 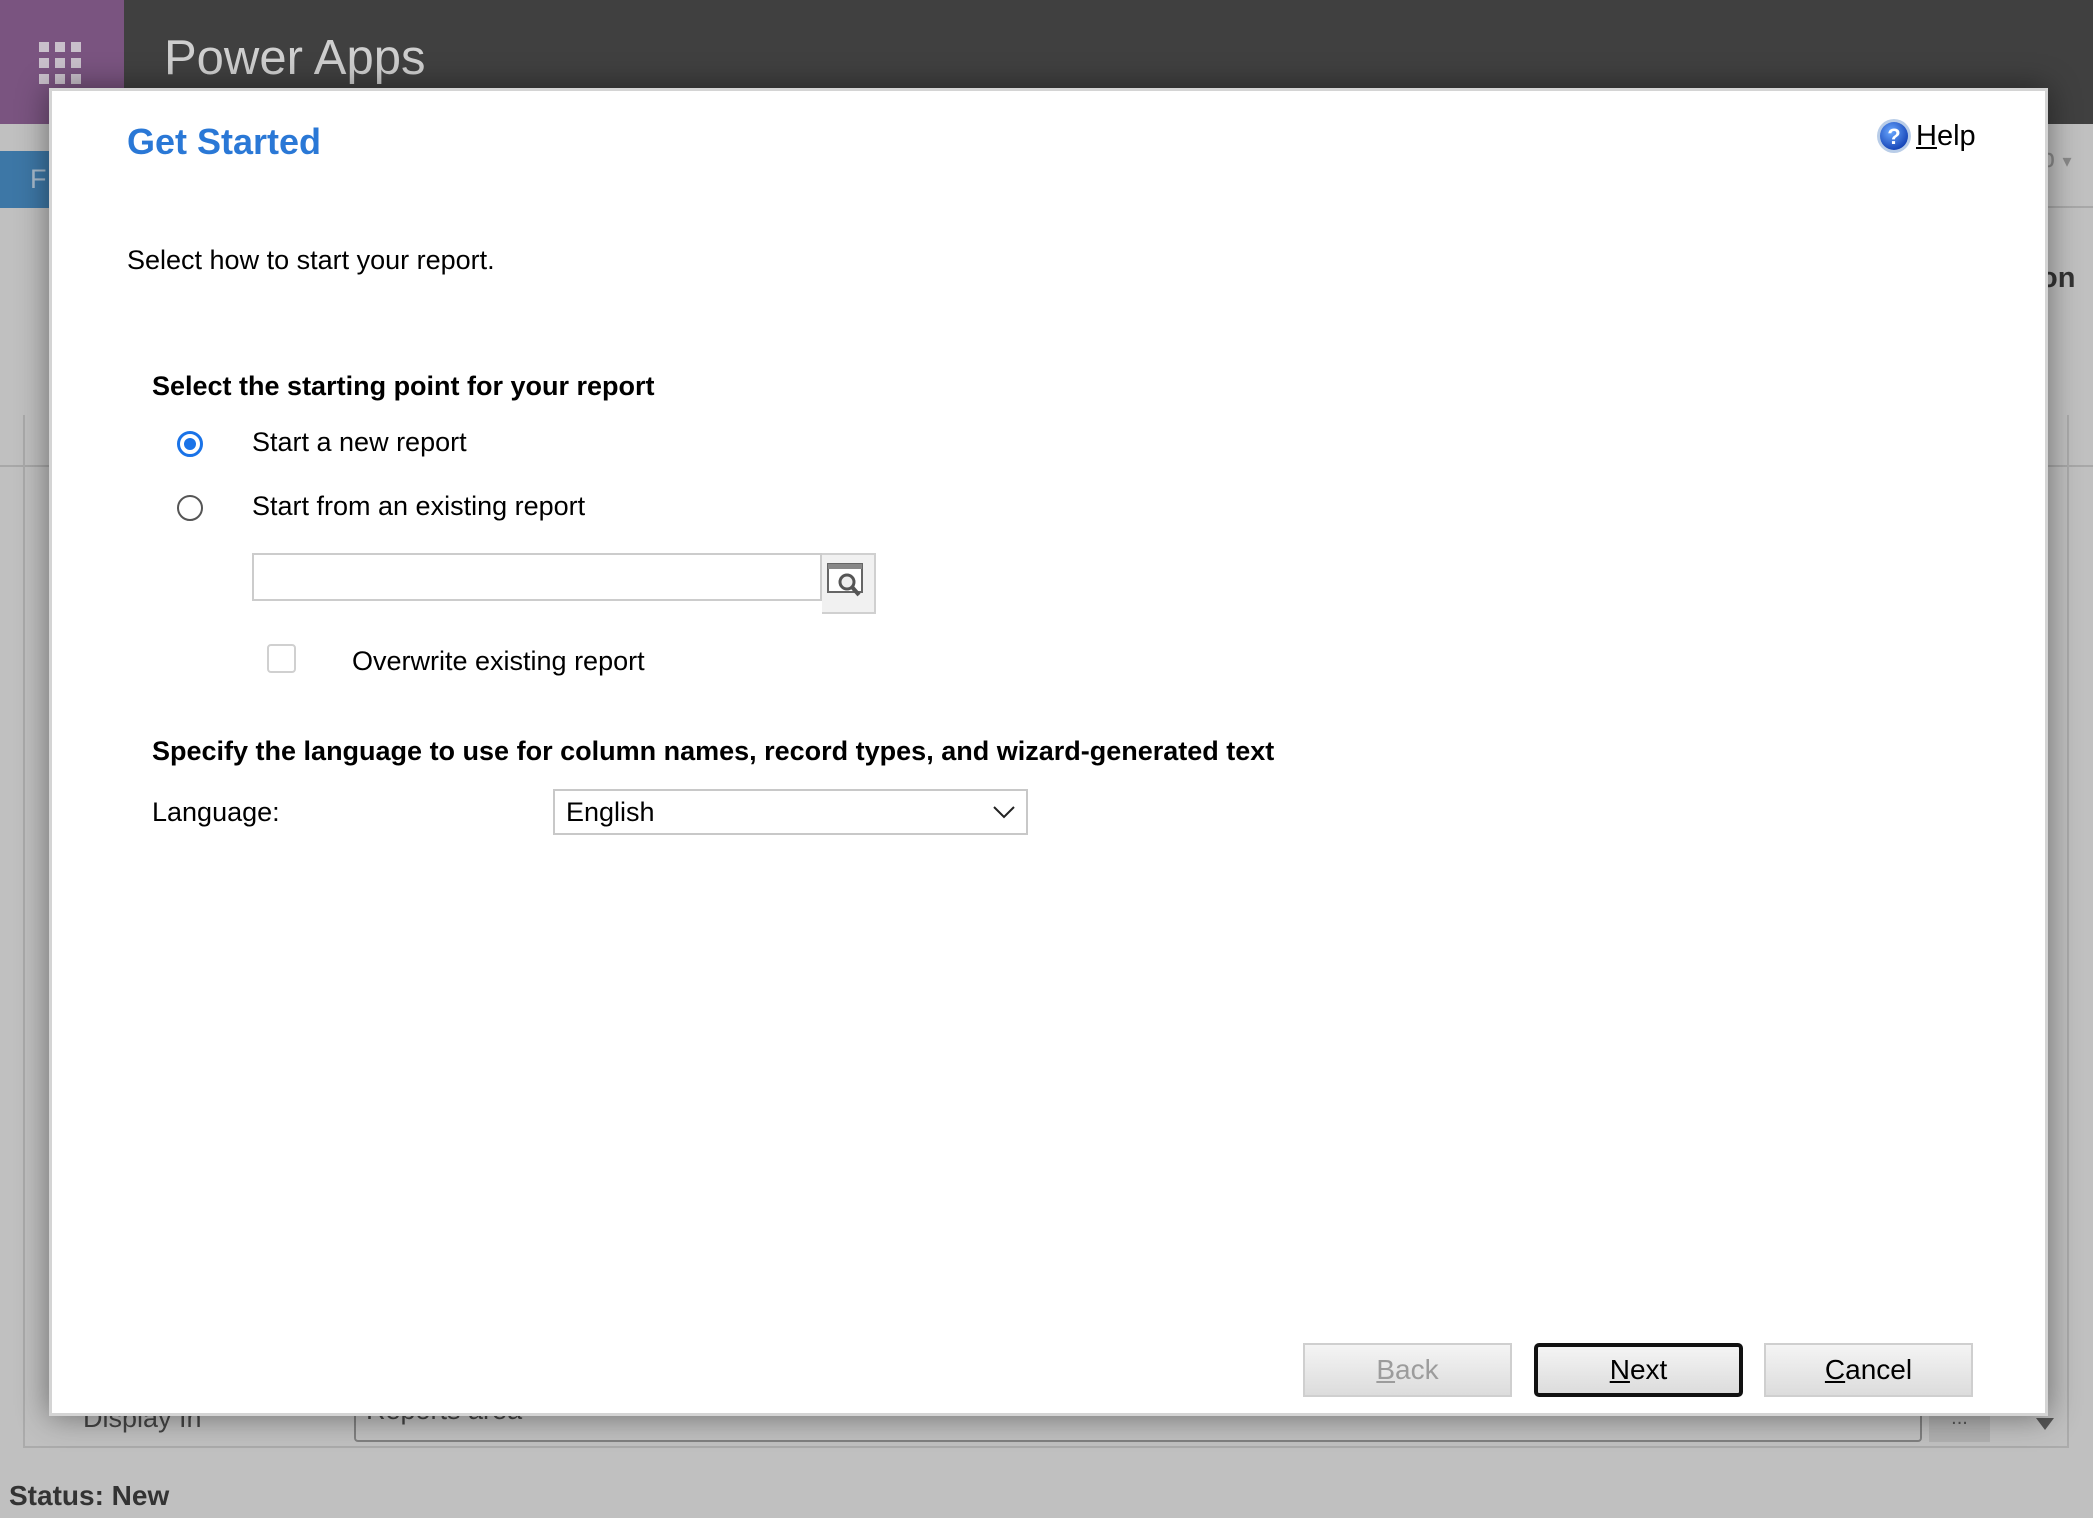 What do you see at coordinates (281, 658) in the screenshot?
I see `overwrite-checkbox` at bounding box center [281, 658].